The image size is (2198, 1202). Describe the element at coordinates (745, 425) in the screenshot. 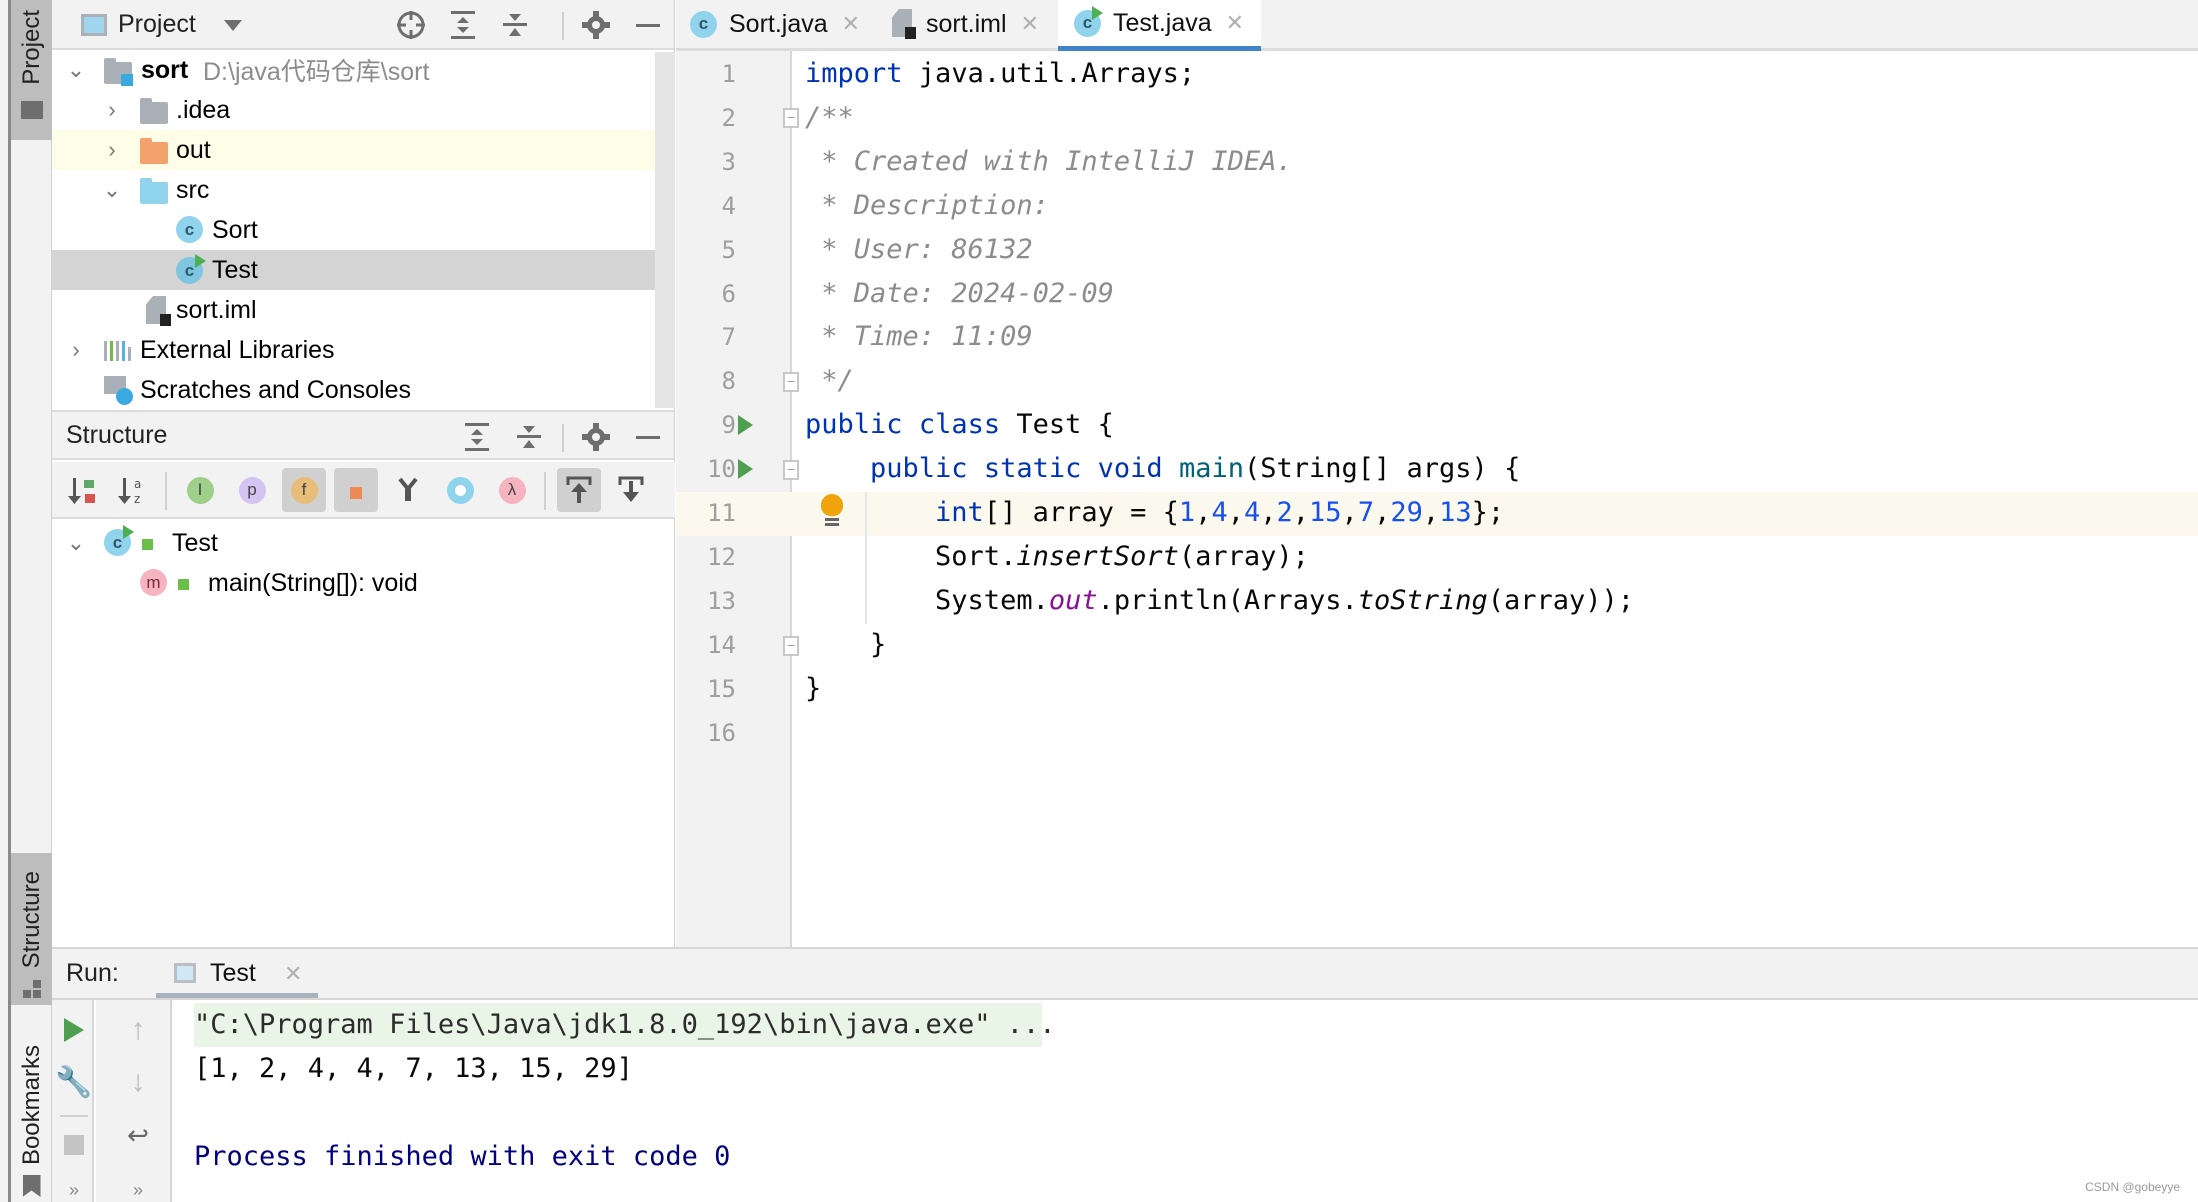

I see `run-class-gutter-icon` at that location.